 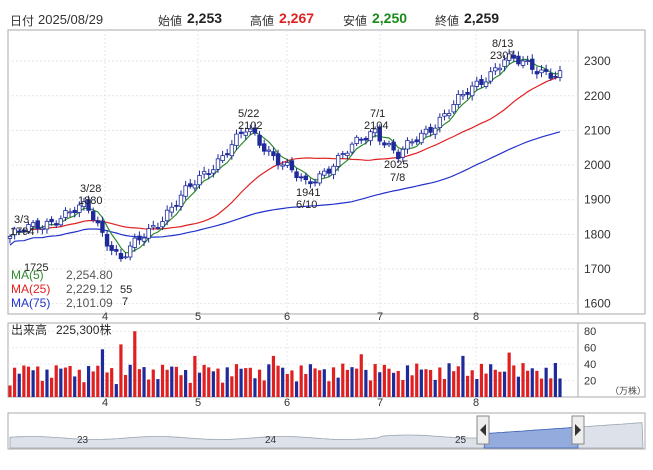 What do you see at coordinates (287, 403) in the screenshot?
I see `month-label: 6` at bounding box center [287, 403].